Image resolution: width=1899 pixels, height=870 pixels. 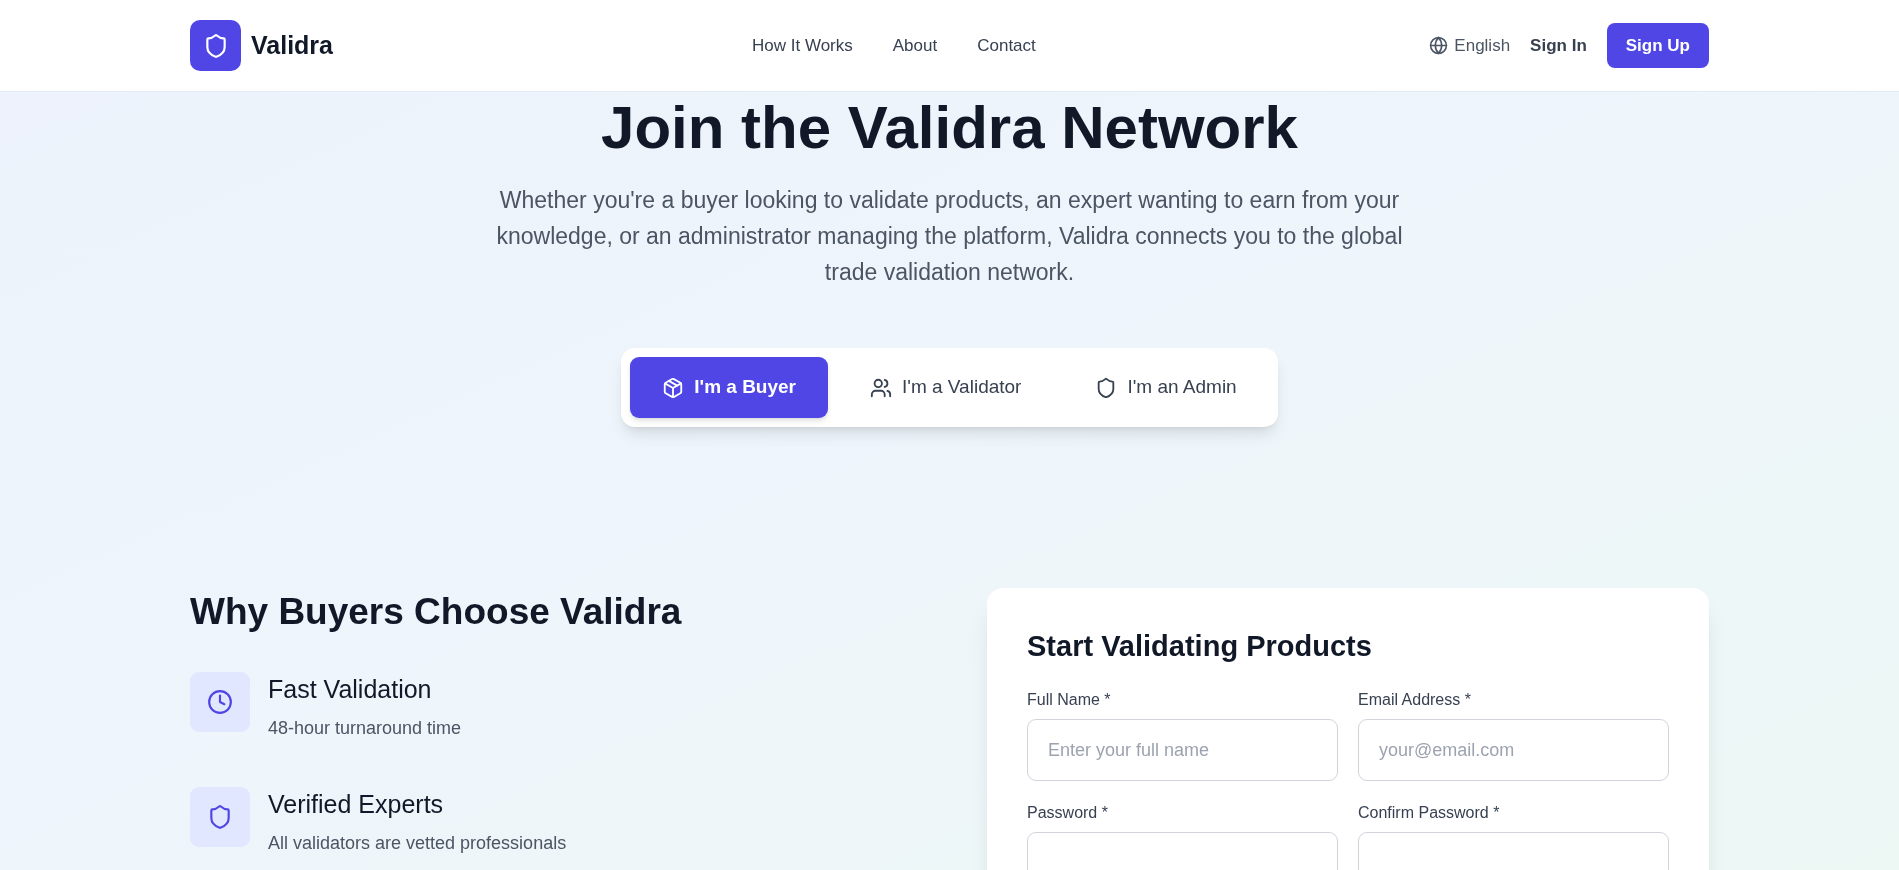 What do you see at coordinates (1429, 813) in the screenshot?
I see `field-label: Confirm Password *` at bounding box center [1429, 813].